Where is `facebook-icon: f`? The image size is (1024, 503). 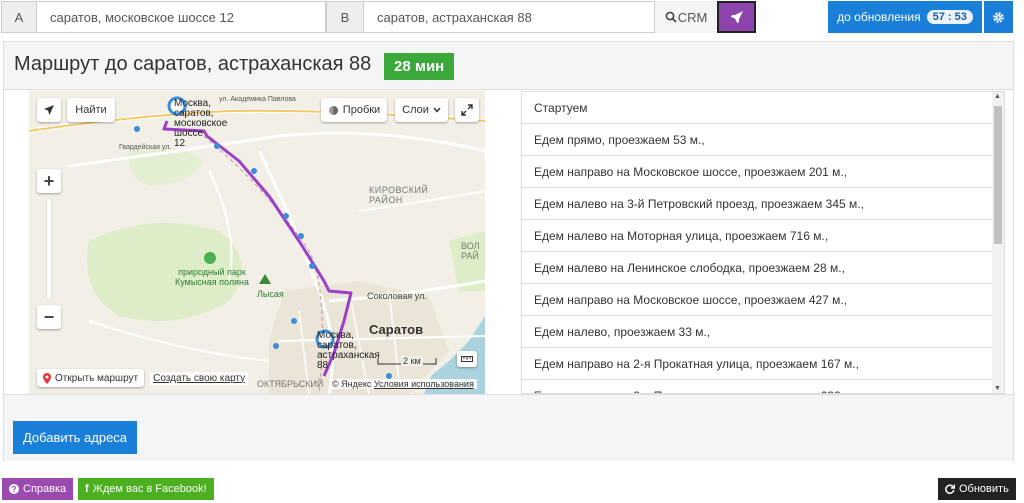
facebook-icon: f is located at coordinates (87, 489).